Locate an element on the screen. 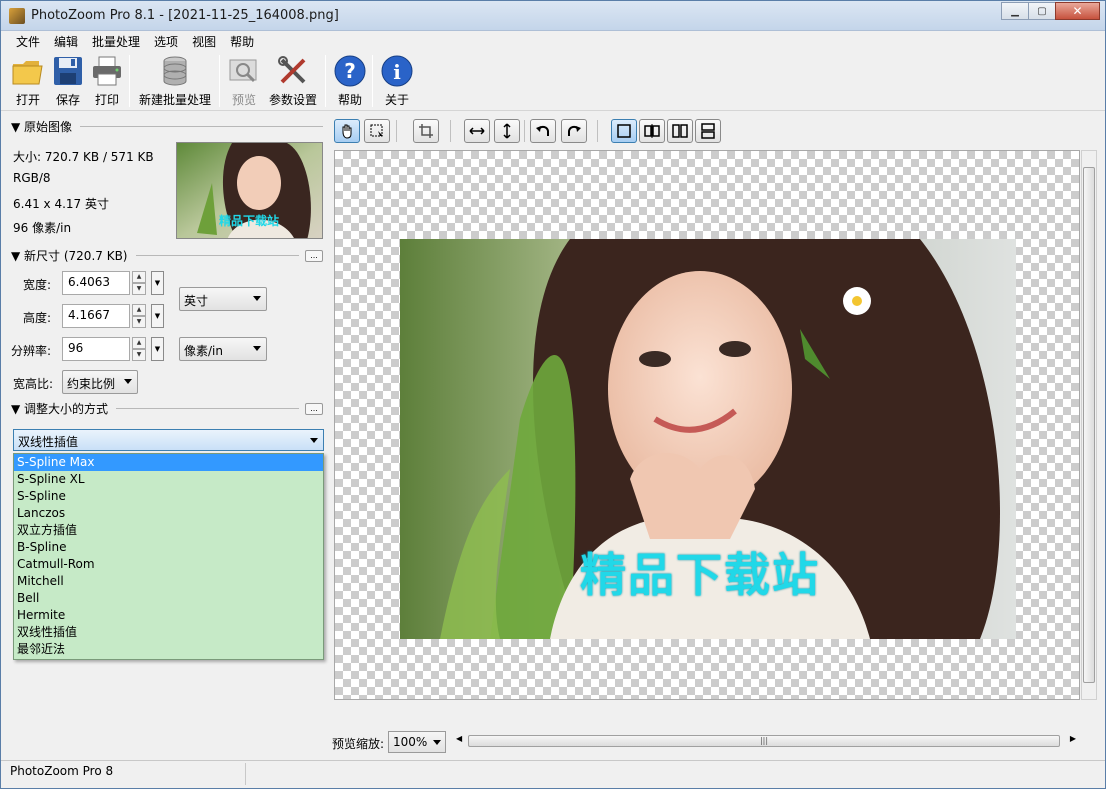 The width and height of the screenshot is (1106, 789). preview-button: 预览 is located at coordinates (244, 81).